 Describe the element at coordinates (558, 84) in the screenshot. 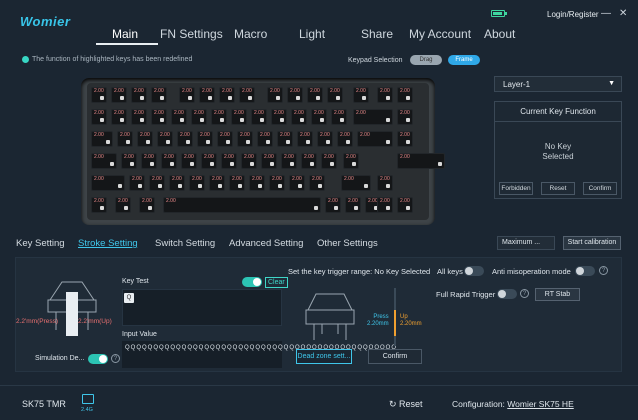

I see `layer-select: Layer-1 ▼` at that location.